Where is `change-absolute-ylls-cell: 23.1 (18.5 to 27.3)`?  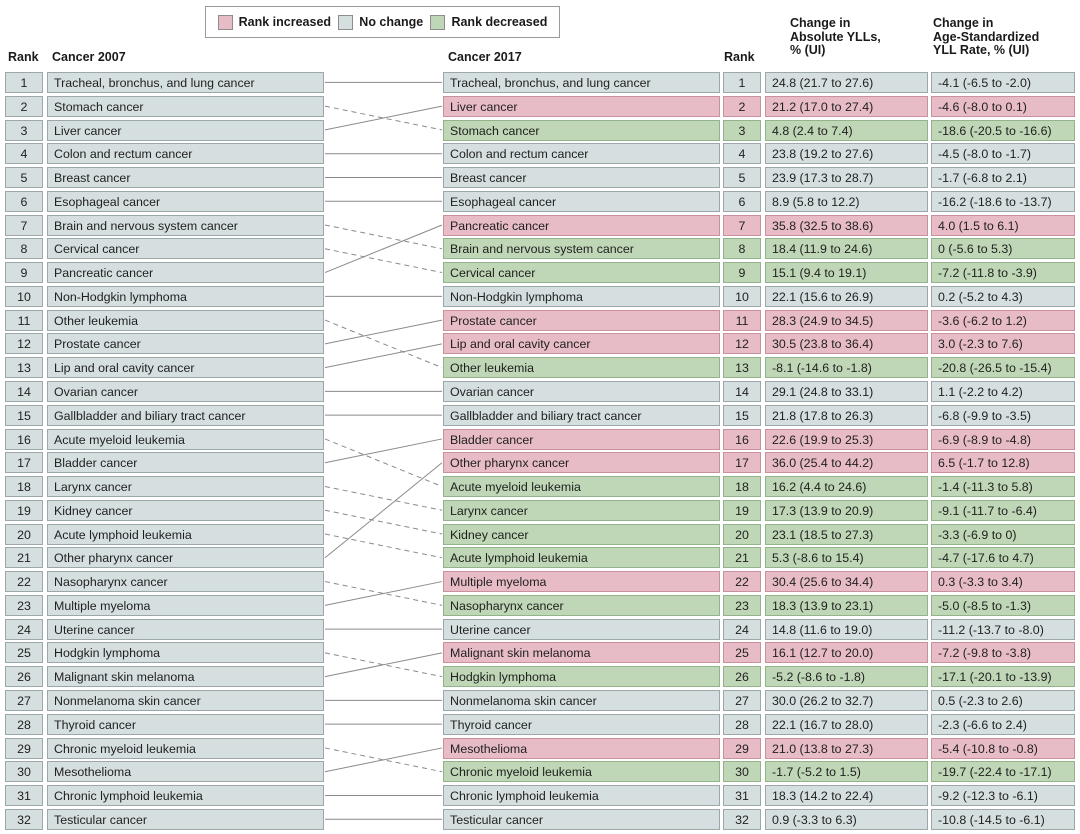
change-absolute-ylls-cell: 23.1 (18.5 to 27.3) is located at coordinates (846, 534).